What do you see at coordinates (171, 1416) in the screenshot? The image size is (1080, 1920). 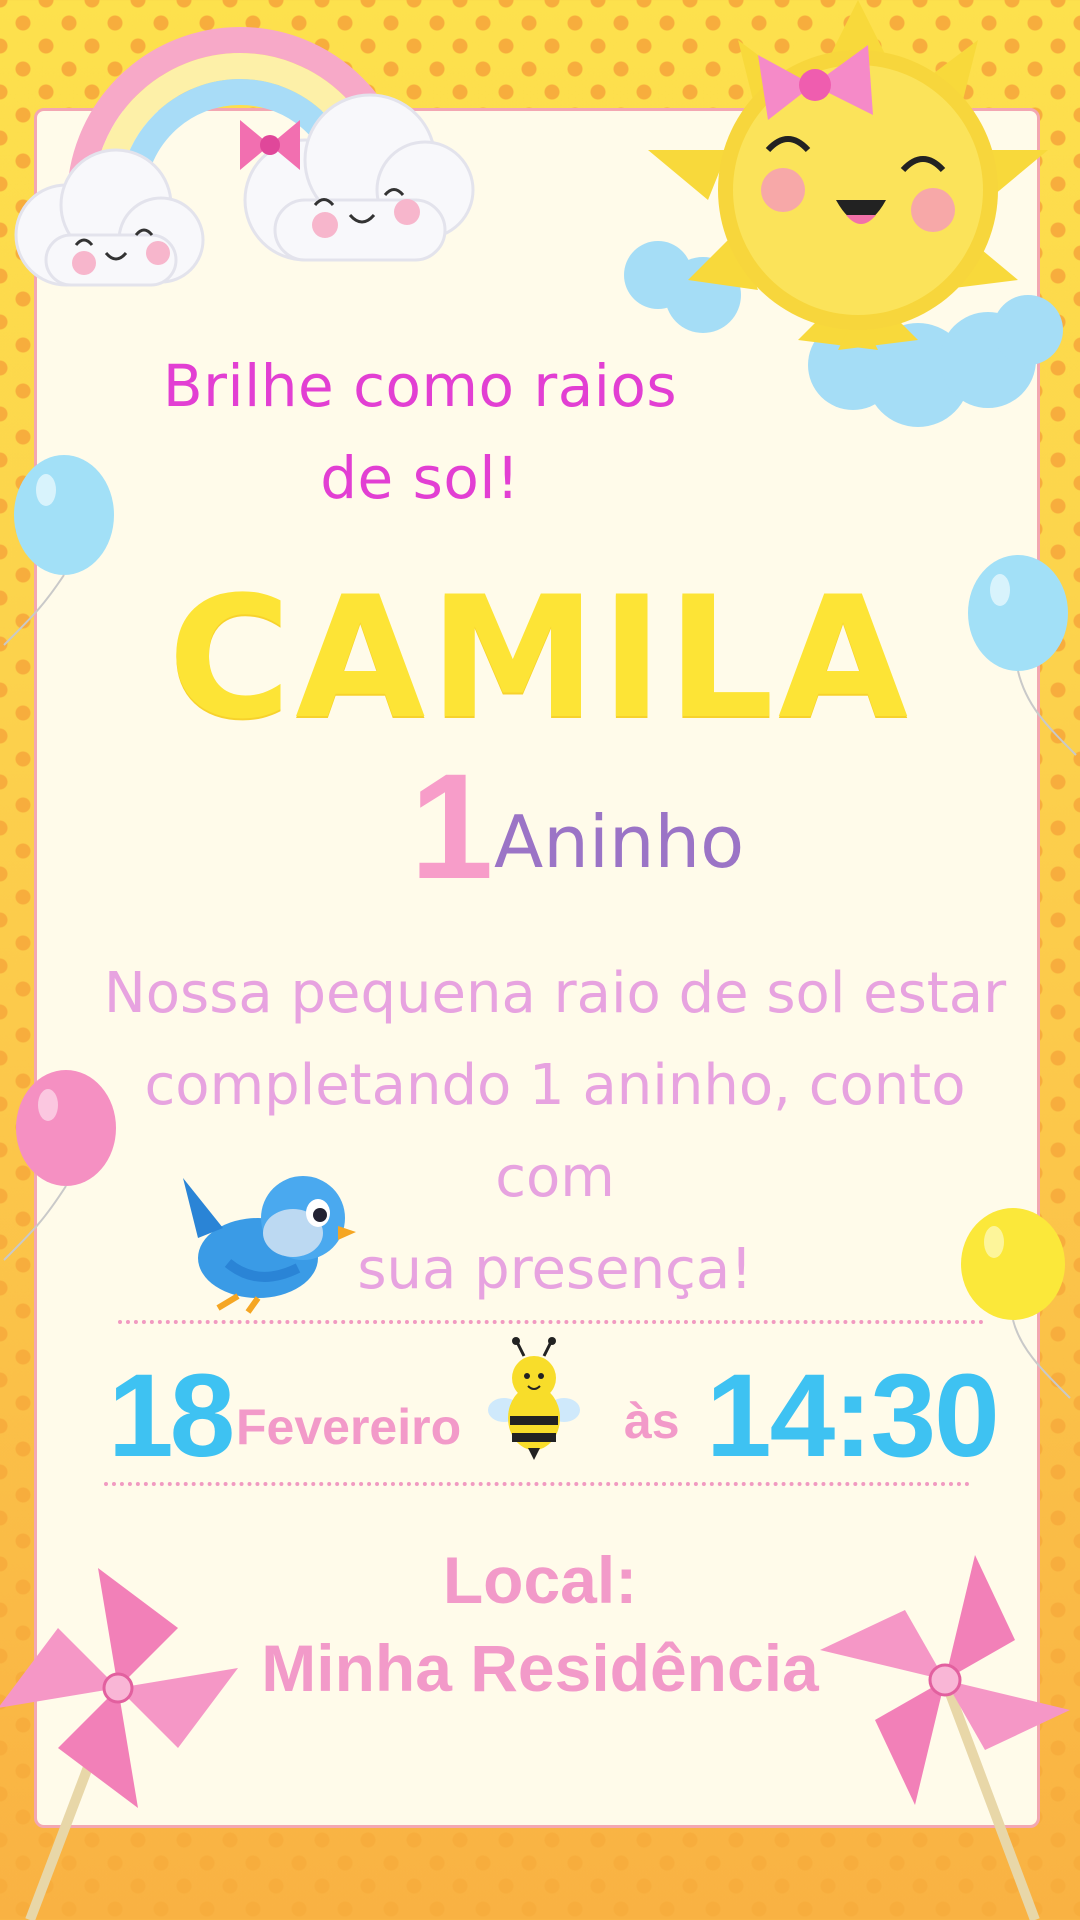 I see `event-day: 18` at bounding box center [171, 1416].